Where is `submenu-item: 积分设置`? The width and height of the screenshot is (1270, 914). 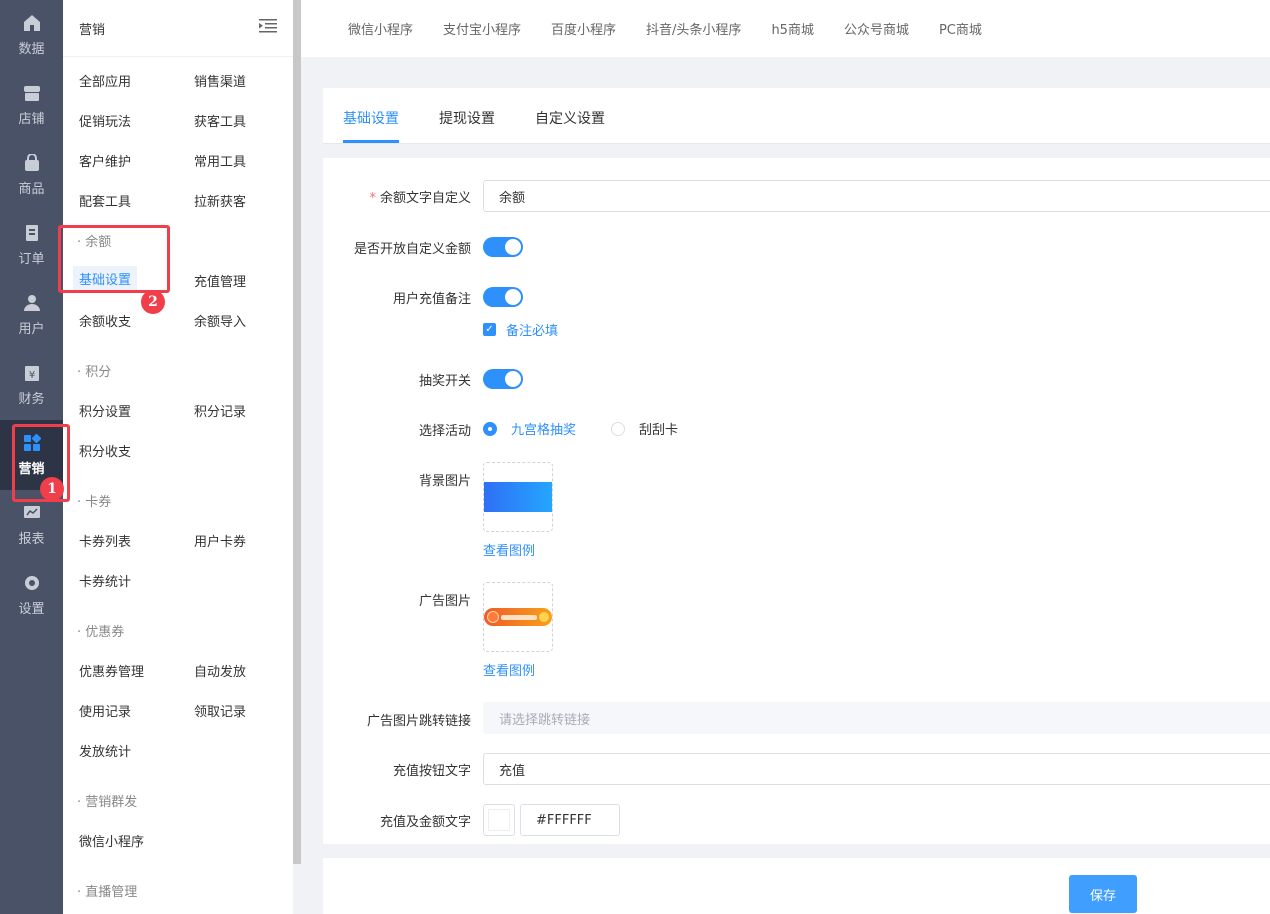 submenu-item: 积分设置 is located at coordinates (105, 410).